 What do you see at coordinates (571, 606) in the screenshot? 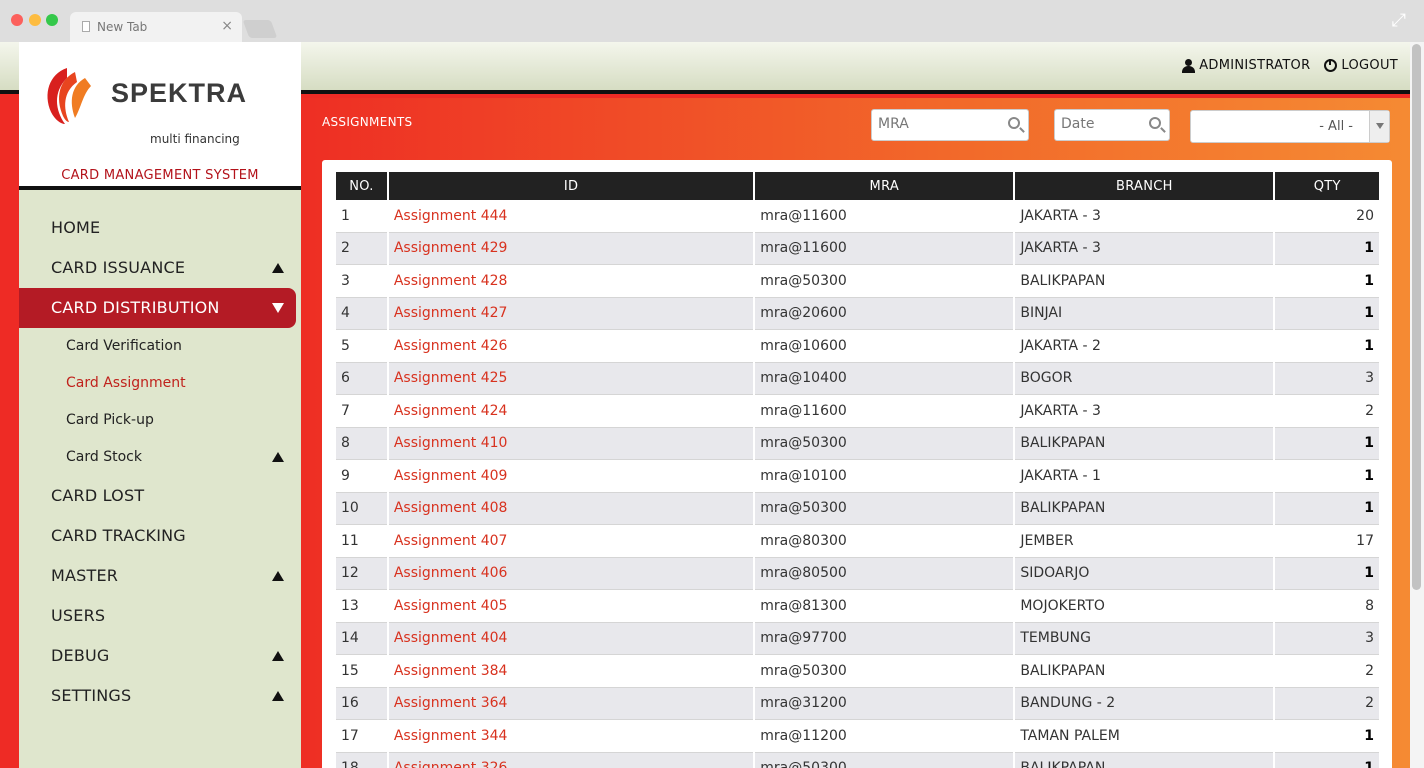
I see `assignment-link: Assignment 405` at bounding box center [571, 606].